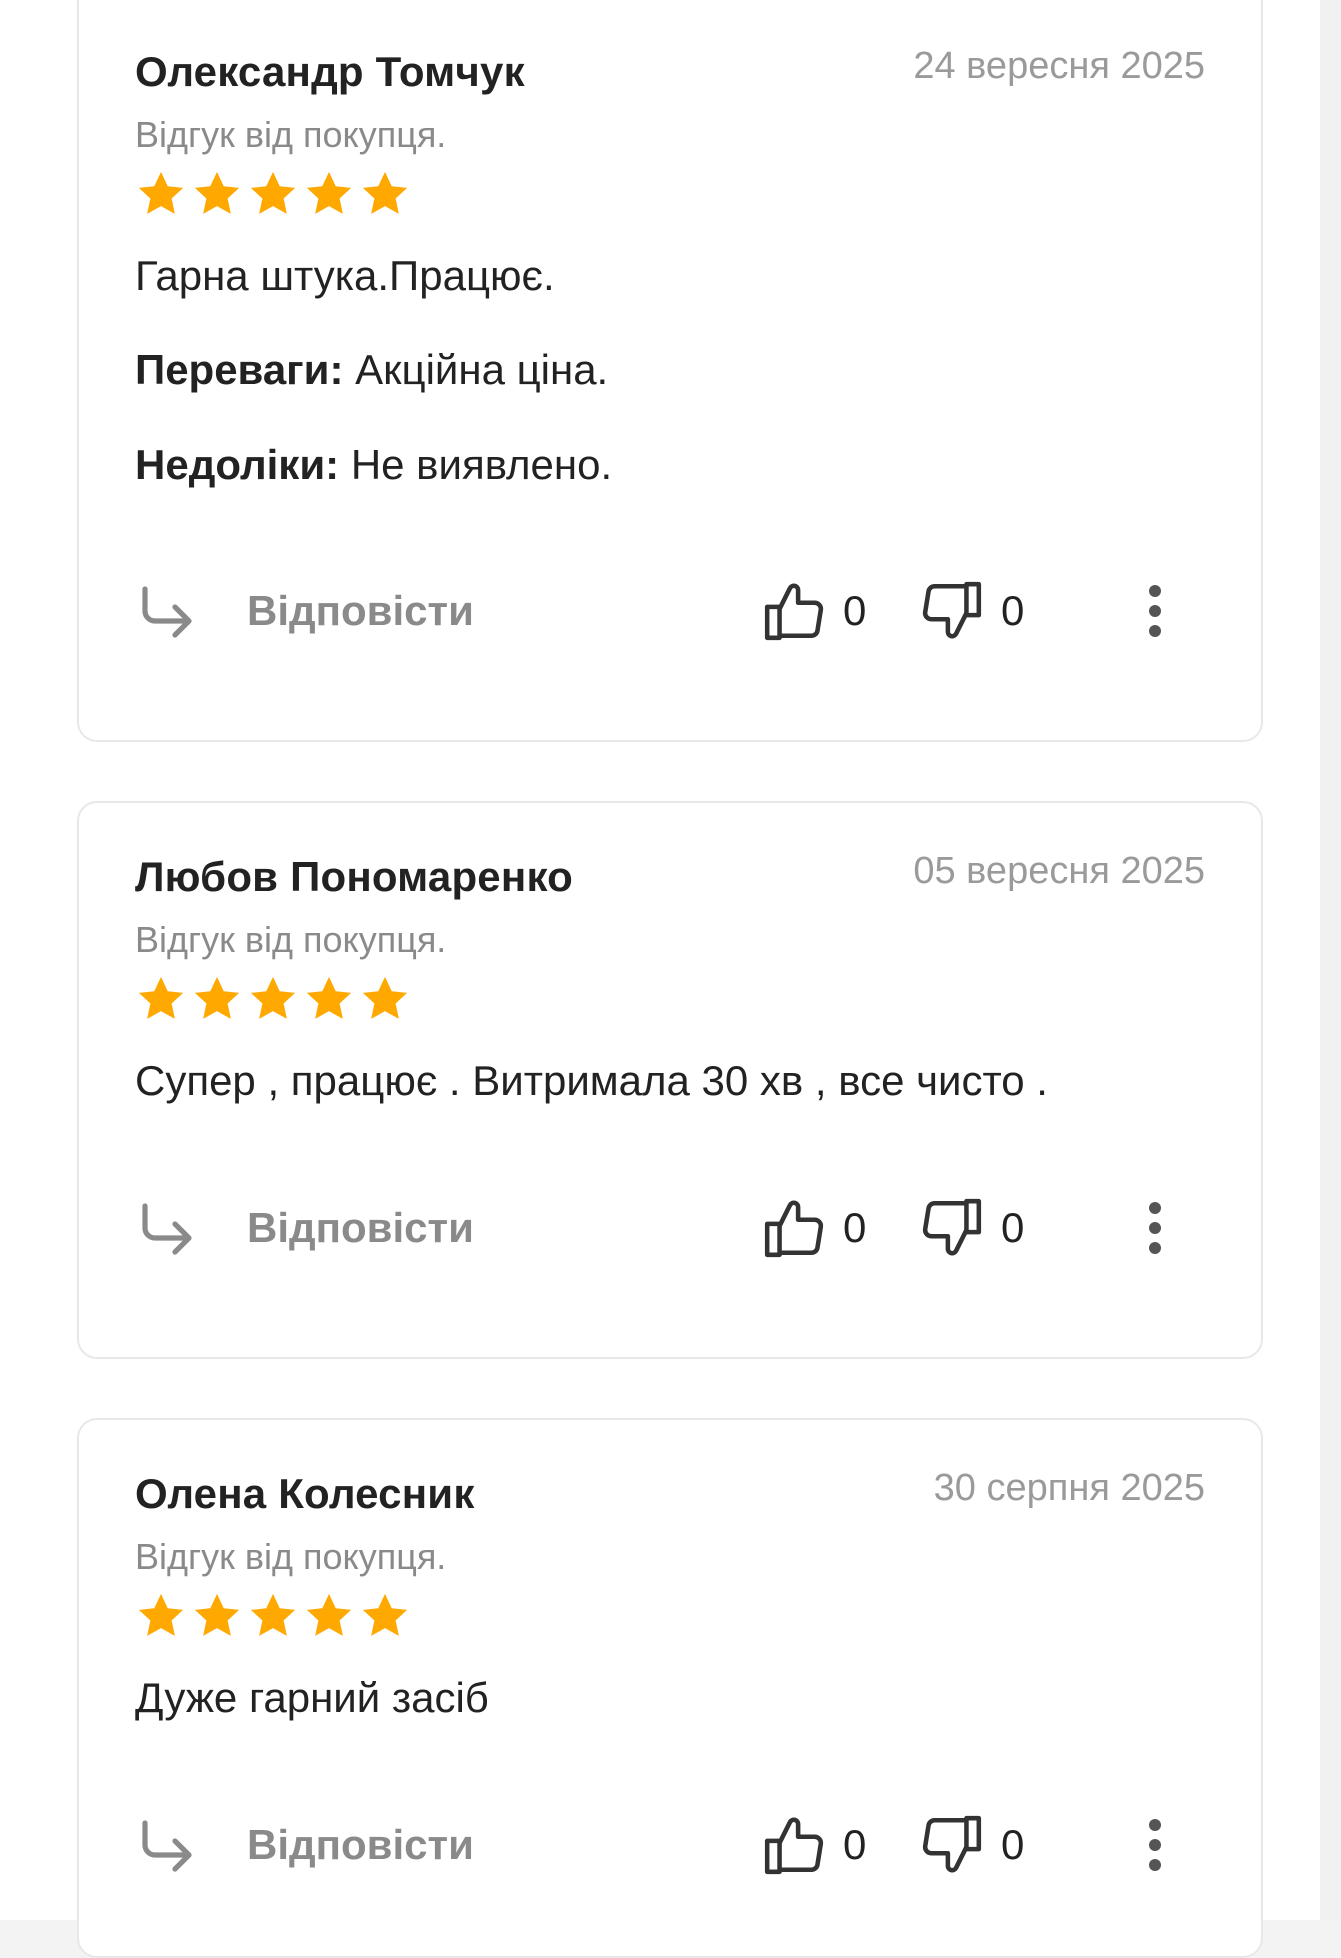  I want to click on cons-text: Не виявлено., so click(481, 464).